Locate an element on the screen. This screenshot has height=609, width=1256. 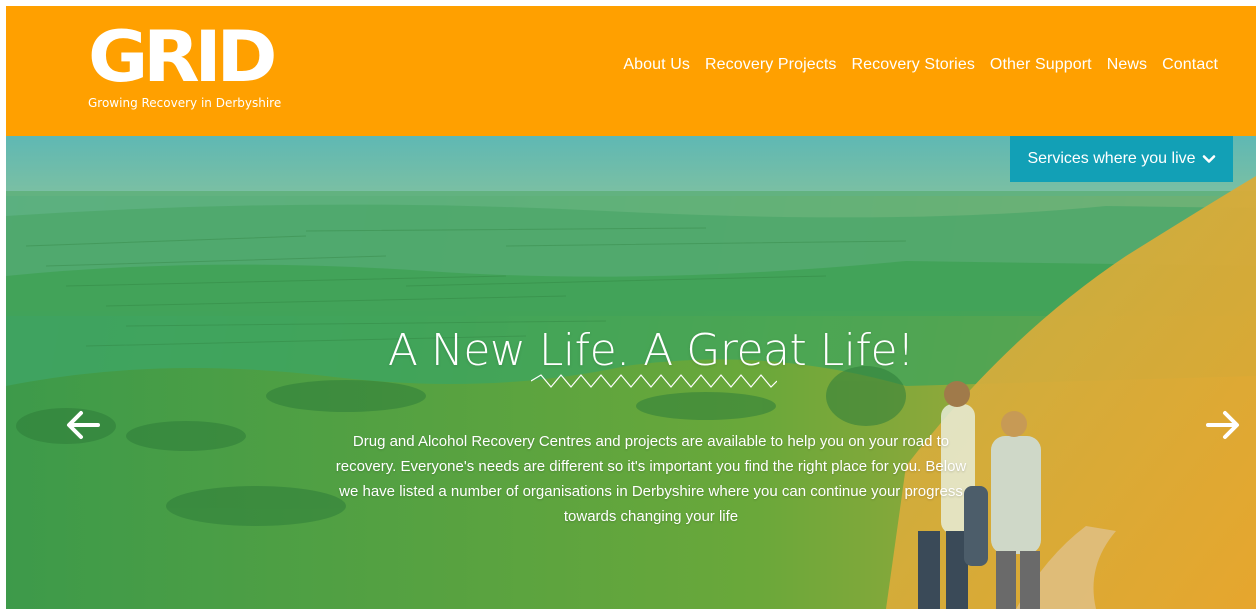
services-where-you-live-button: Services where you live is located at coordinates (1121, 159).